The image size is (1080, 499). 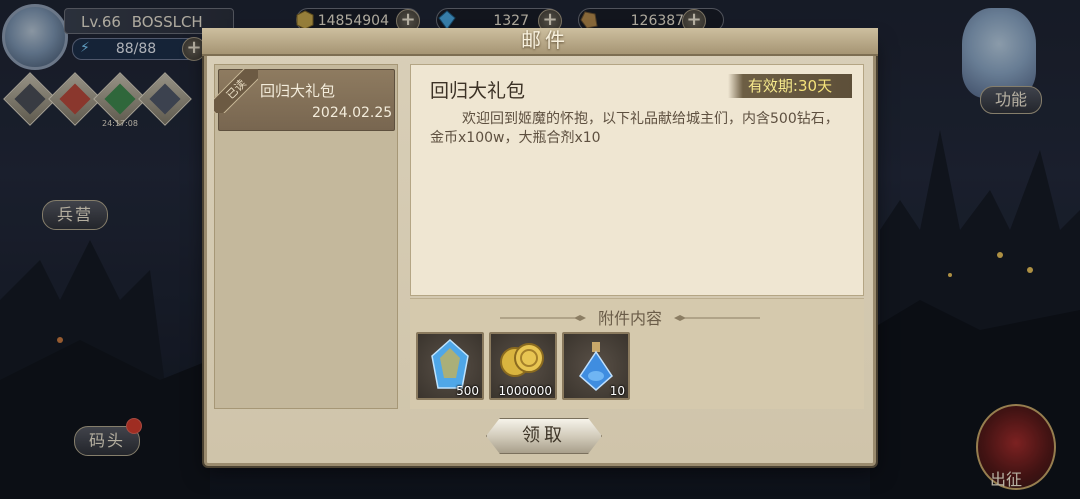 I want to click on validity-label: 有效期:, so click(x=772, y=86).